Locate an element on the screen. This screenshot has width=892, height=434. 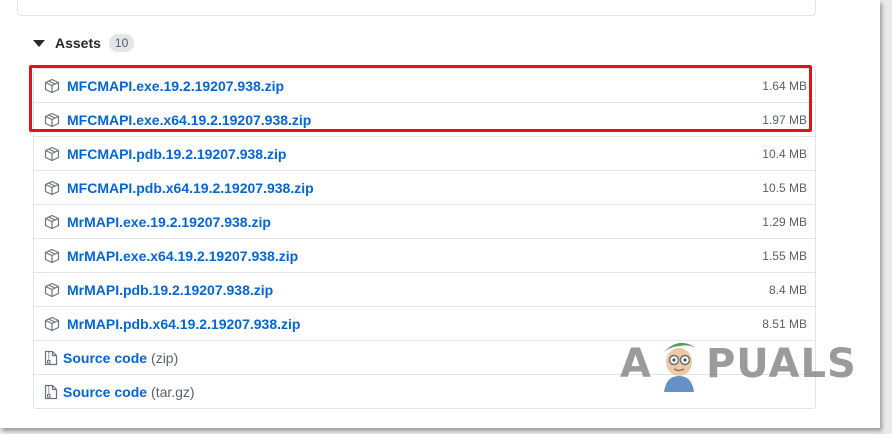
mascot-icon is located at coordinates (679, 367).